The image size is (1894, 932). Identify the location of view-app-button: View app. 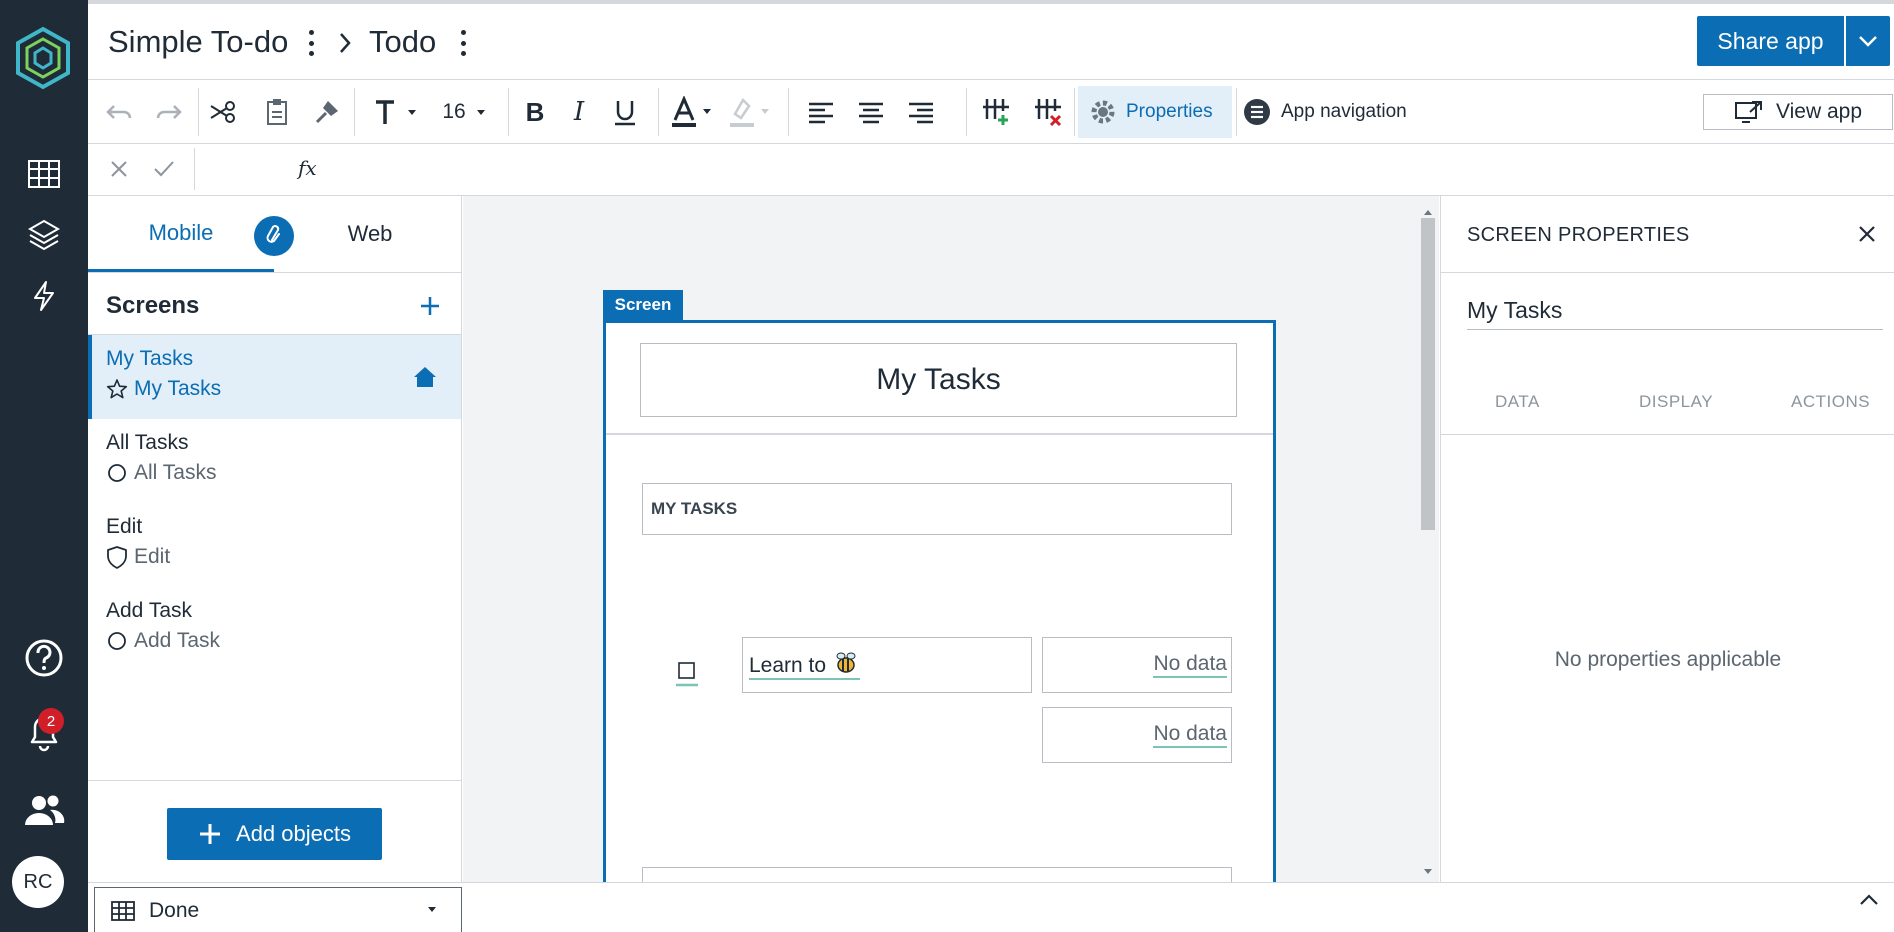
(1798, 112).